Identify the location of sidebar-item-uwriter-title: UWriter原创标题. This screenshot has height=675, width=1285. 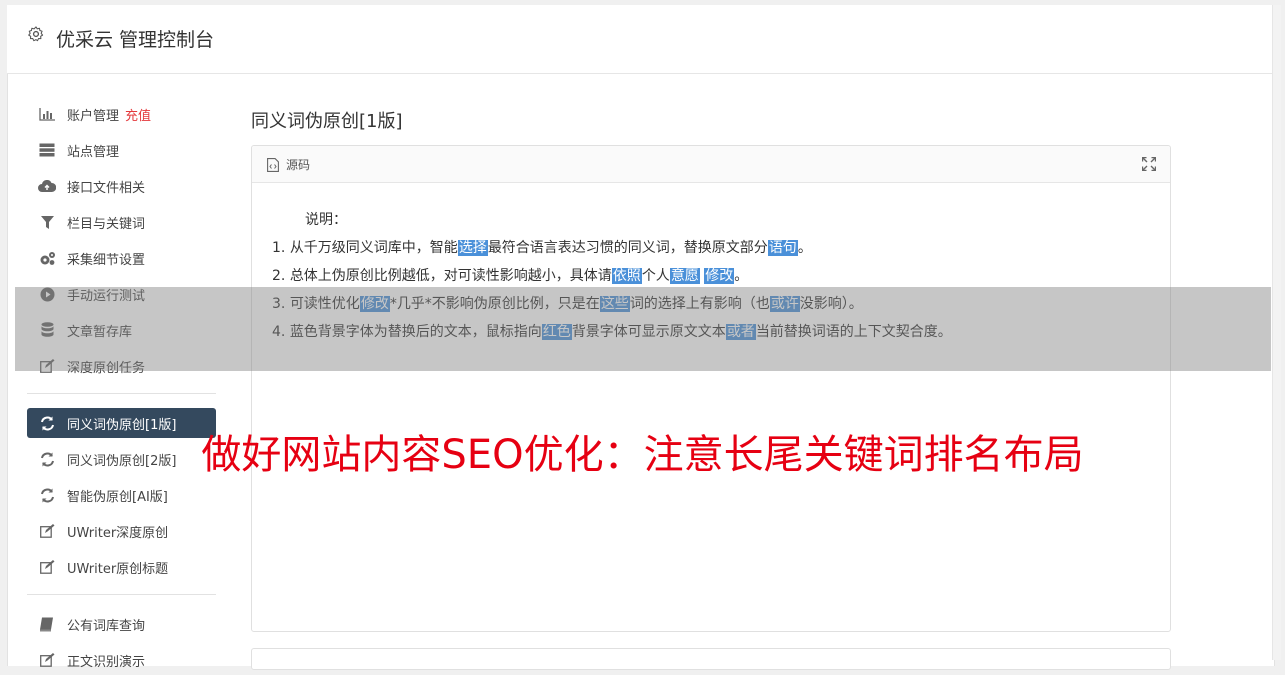
(122, 567).